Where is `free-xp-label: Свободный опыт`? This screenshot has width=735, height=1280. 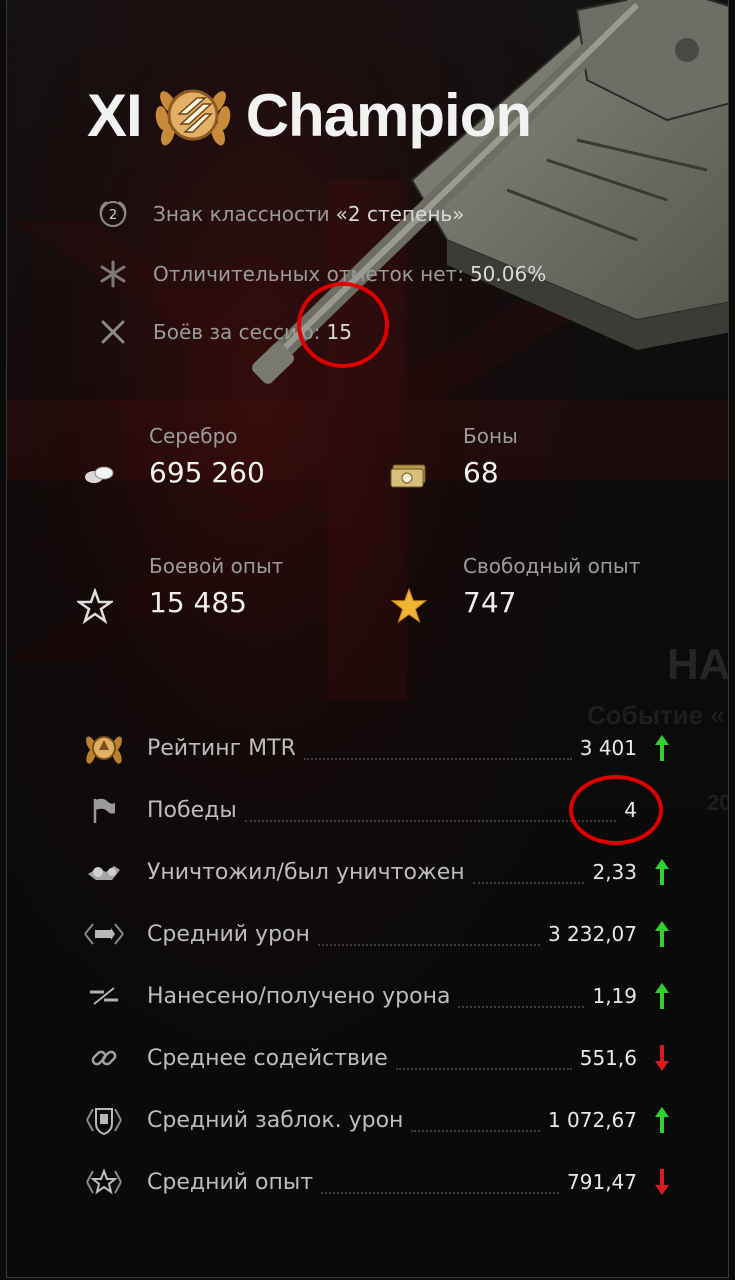
free-xp-label: Свободный опыт is located at coordinates (552, 566).